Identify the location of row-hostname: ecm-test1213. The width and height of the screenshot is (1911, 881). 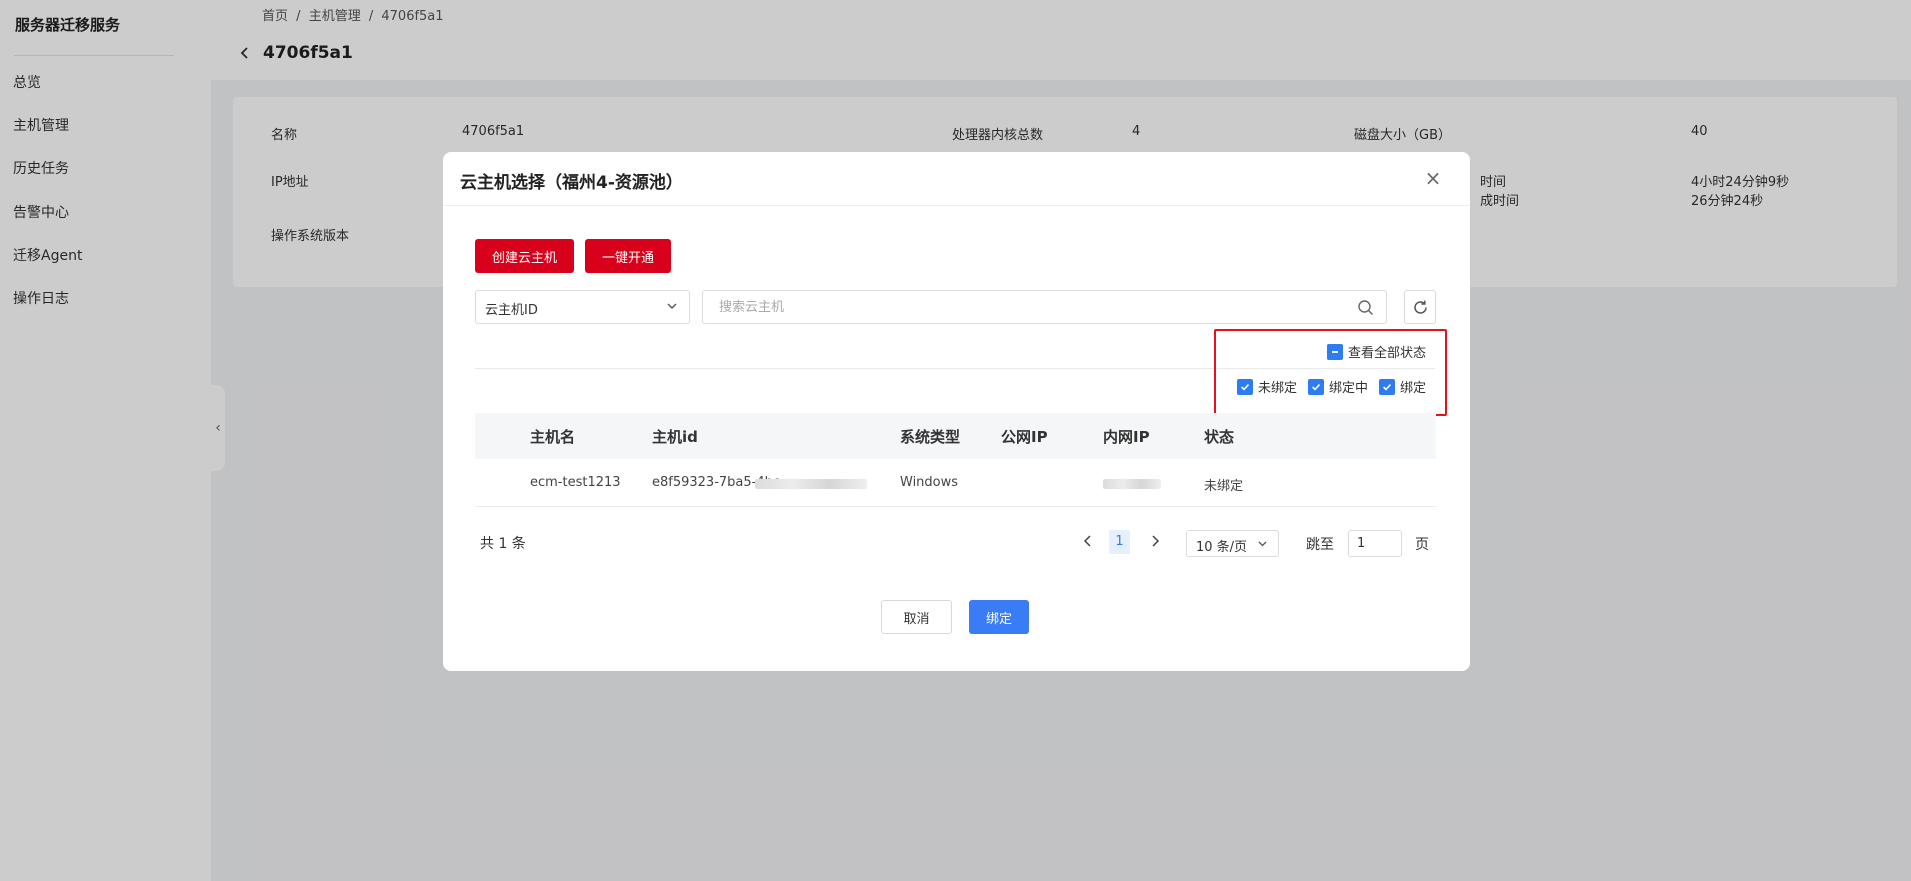
(575, 482).